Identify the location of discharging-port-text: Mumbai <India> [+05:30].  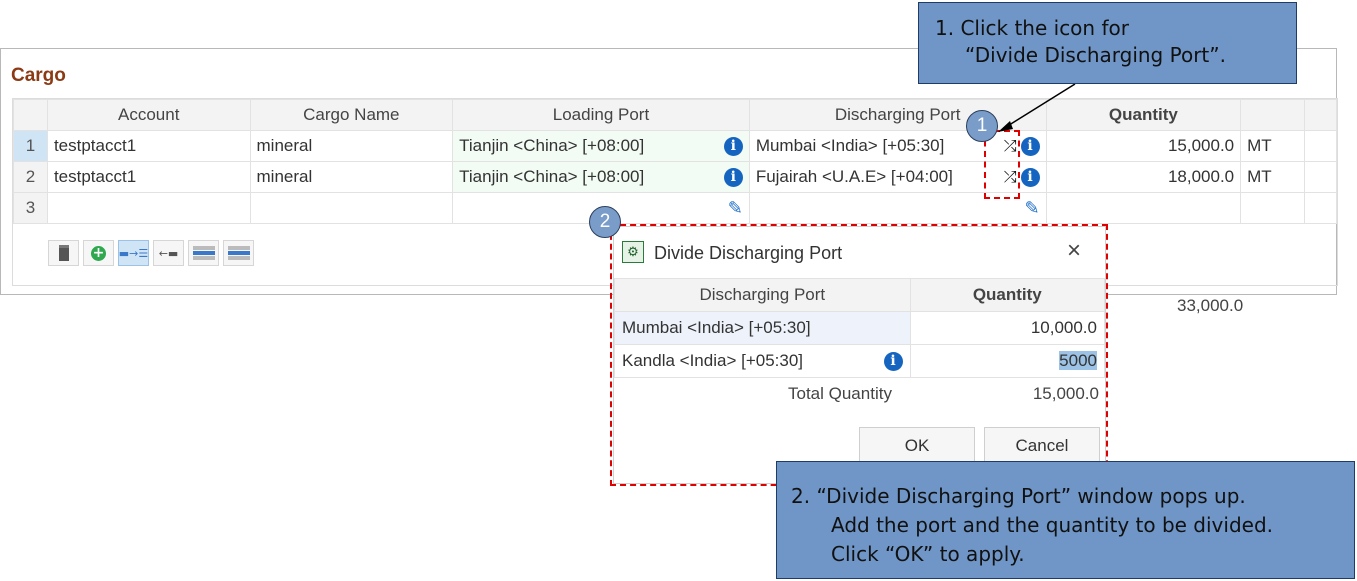
(850, 145).